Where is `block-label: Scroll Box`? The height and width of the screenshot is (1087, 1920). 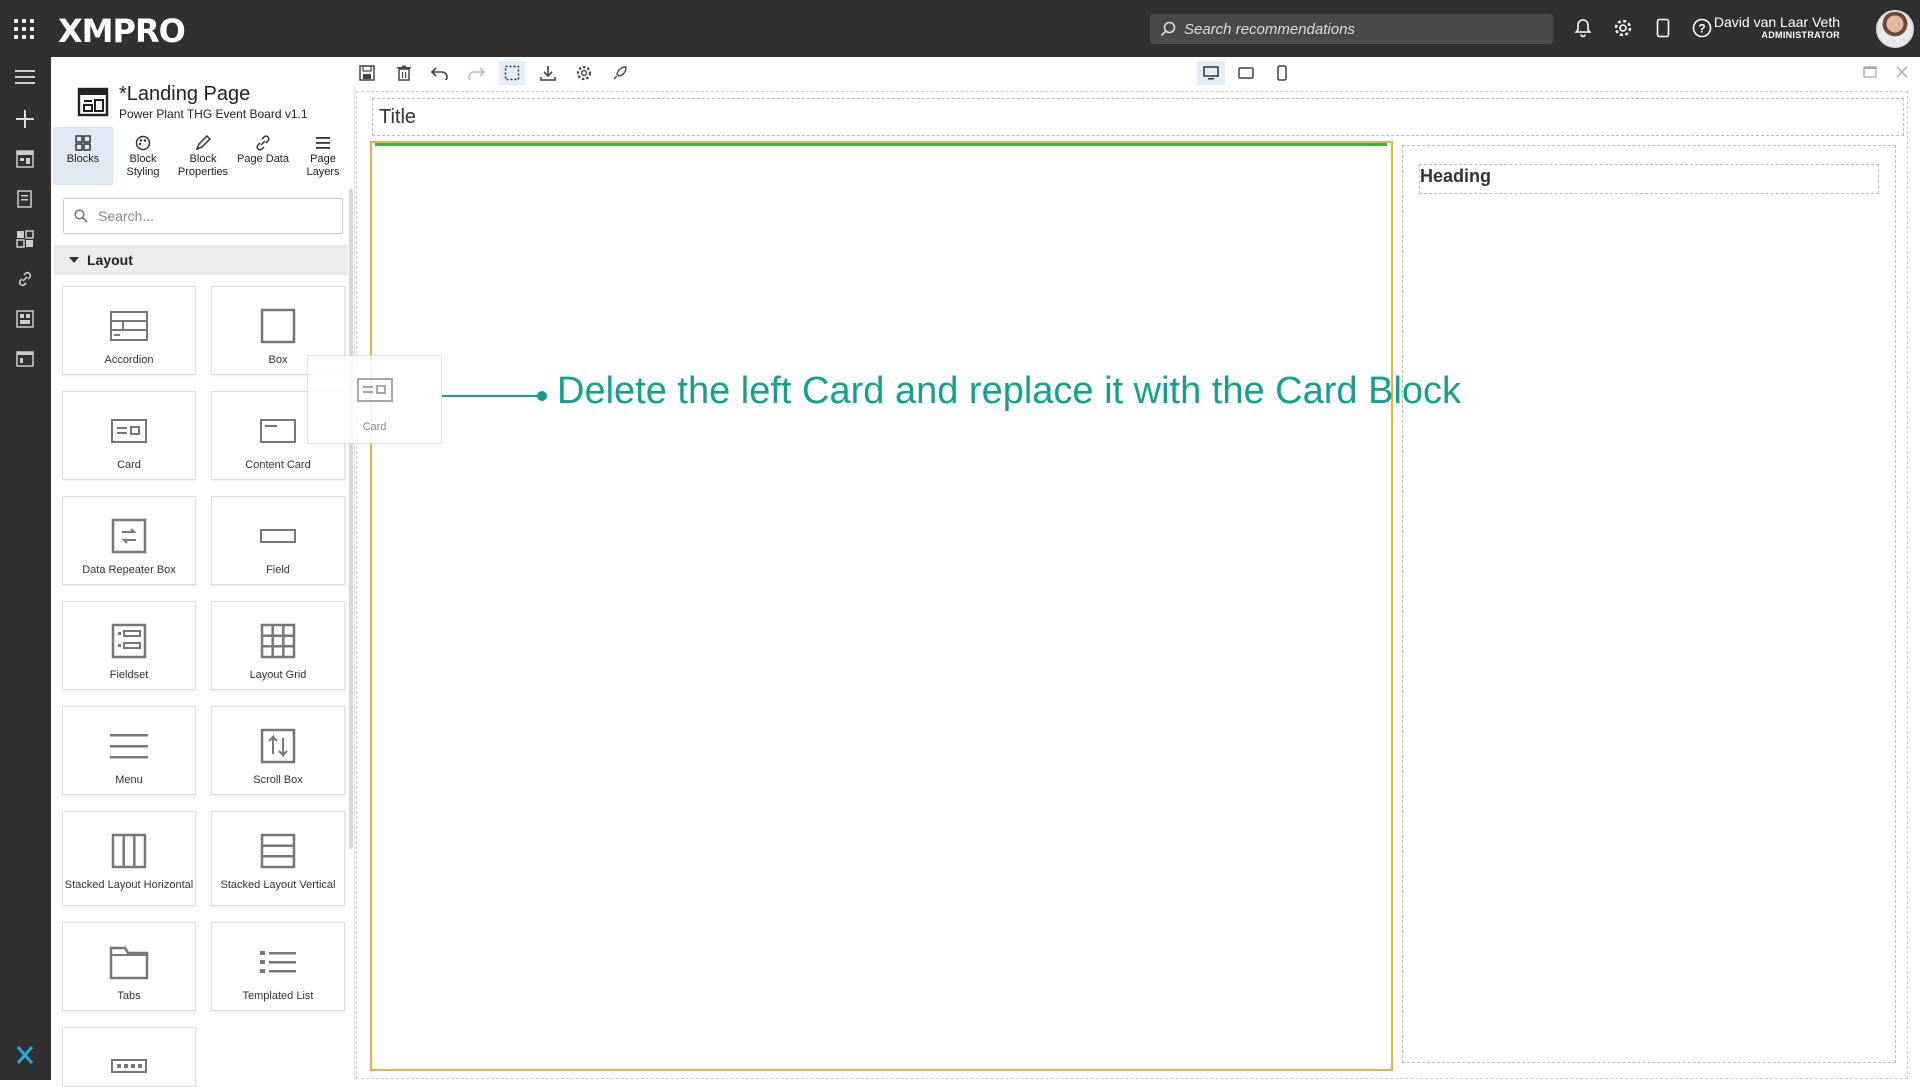
block-label: Scroll Box is located at coordinates (278, 780).